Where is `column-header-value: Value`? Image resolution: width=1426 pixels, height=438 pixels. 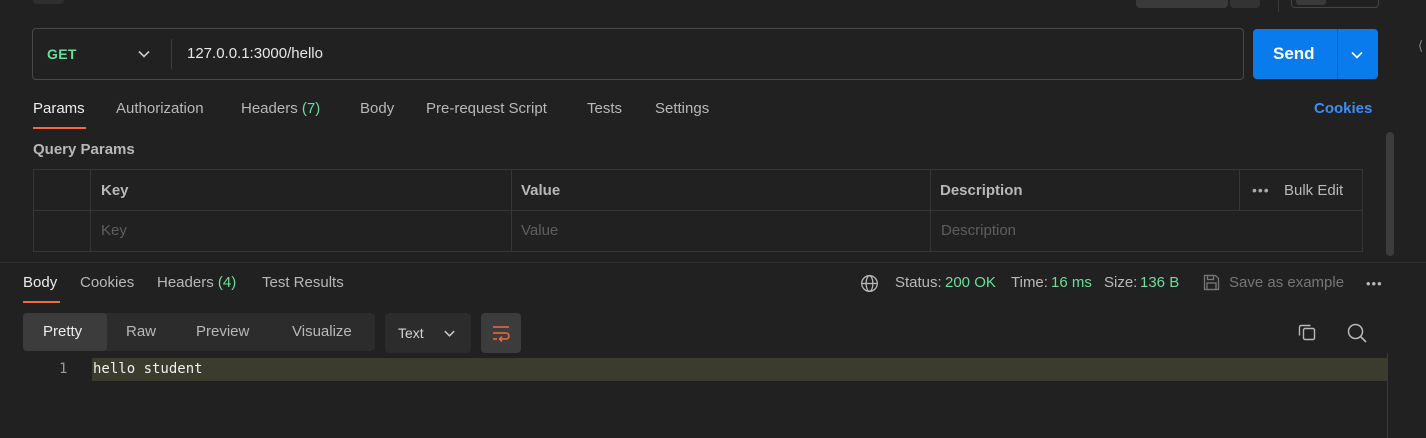
column-header-value: Value is located at coordinates (541, 190).